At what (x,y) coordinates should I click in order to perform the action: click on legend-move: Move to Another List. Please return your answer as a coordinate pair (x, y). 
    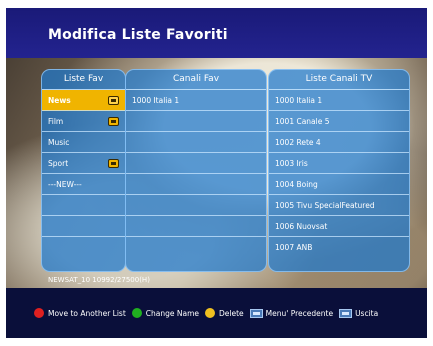
    Looking at the image, I should click on (80, 313).